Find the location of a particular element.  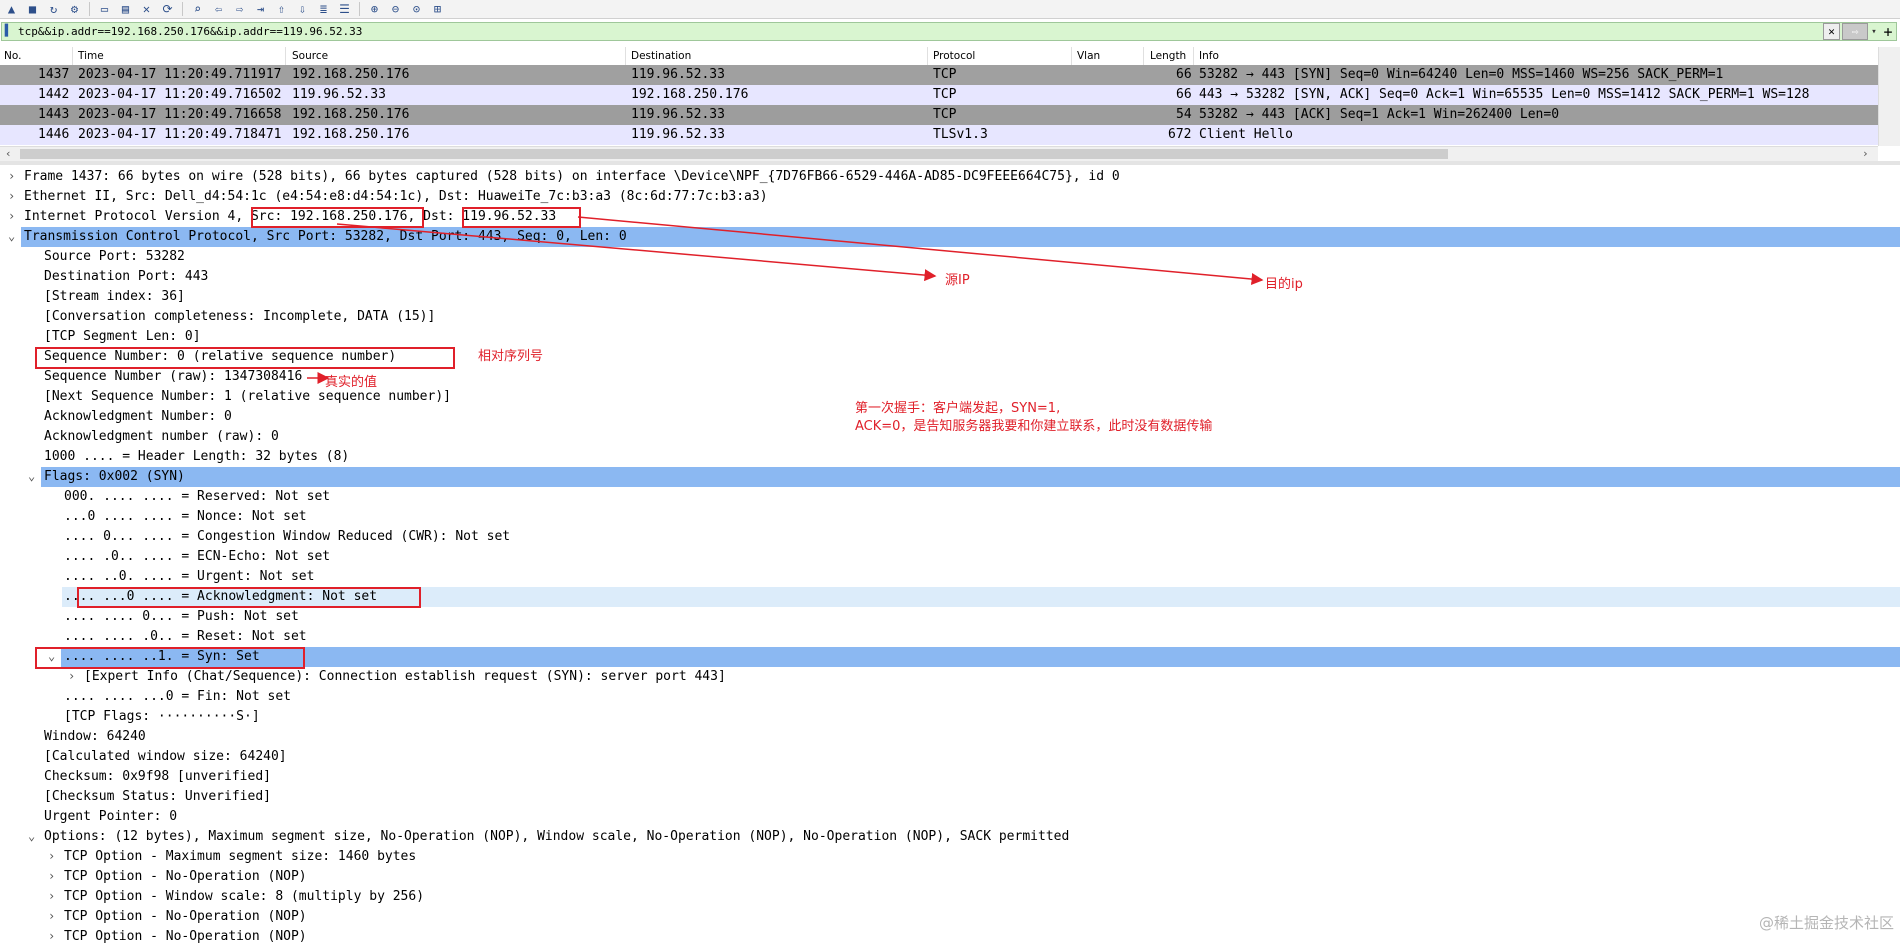

pane-splitter is located at coordinates (950, 163).